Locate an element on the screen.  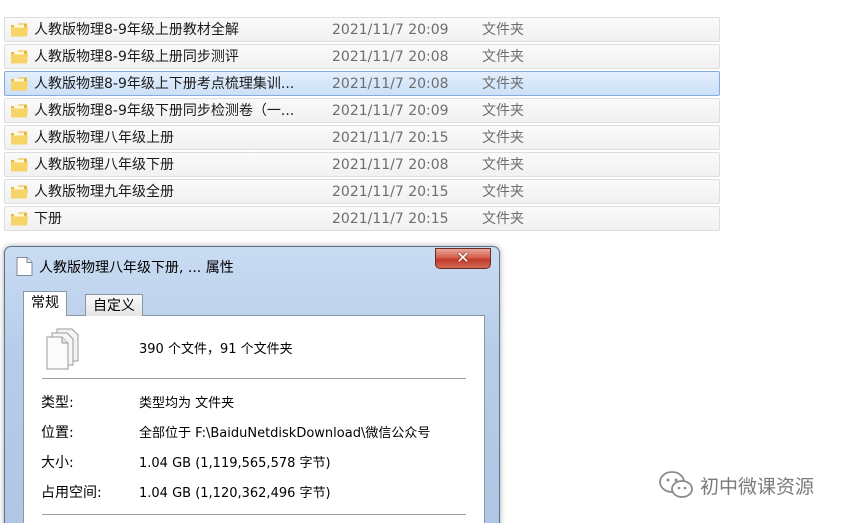
file-icon is located at coordinates (24, 266).